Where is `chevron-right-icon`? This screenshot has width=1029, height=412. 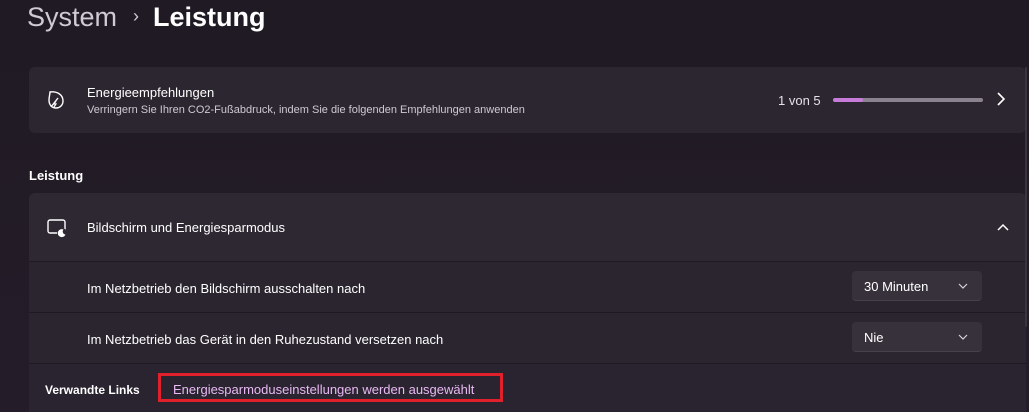
chevron-right-icon is located at coordinates (1001, 99).